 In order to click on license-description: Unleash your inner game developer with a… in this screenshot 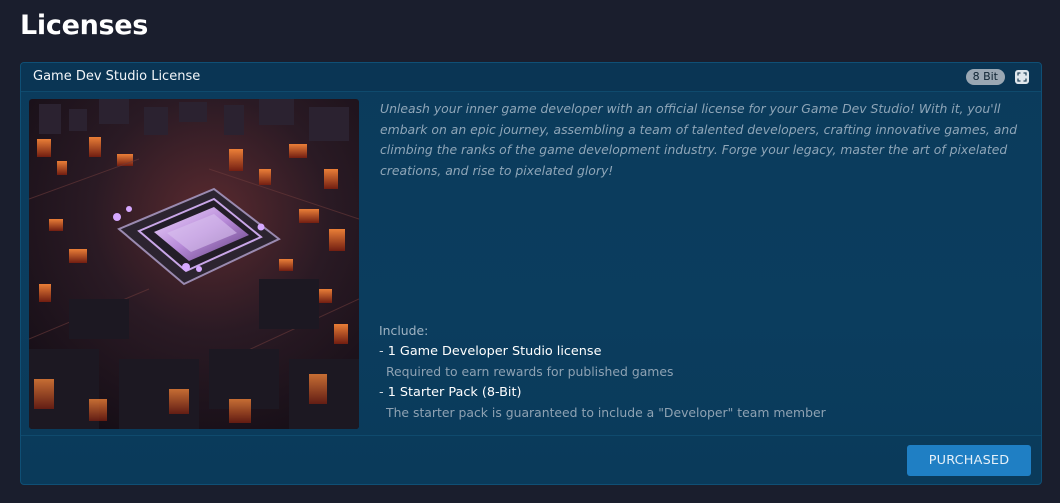, I will do `click(699, 139)`.